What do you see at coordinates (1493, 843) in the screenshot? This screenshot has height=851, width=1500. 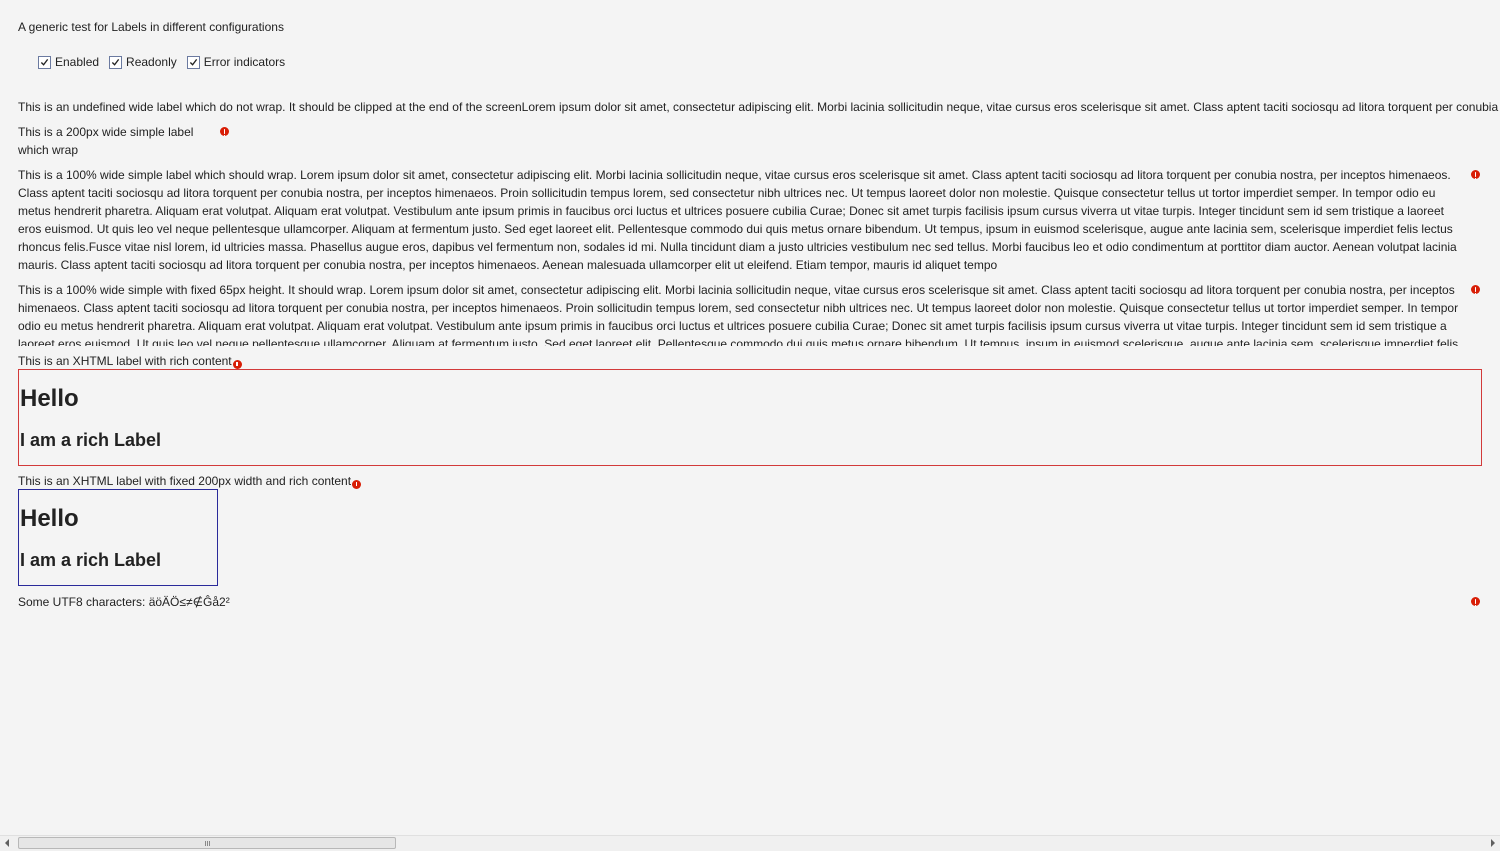 I see `scroll-right-arrow-icon` at bounding box center [1493, 843].